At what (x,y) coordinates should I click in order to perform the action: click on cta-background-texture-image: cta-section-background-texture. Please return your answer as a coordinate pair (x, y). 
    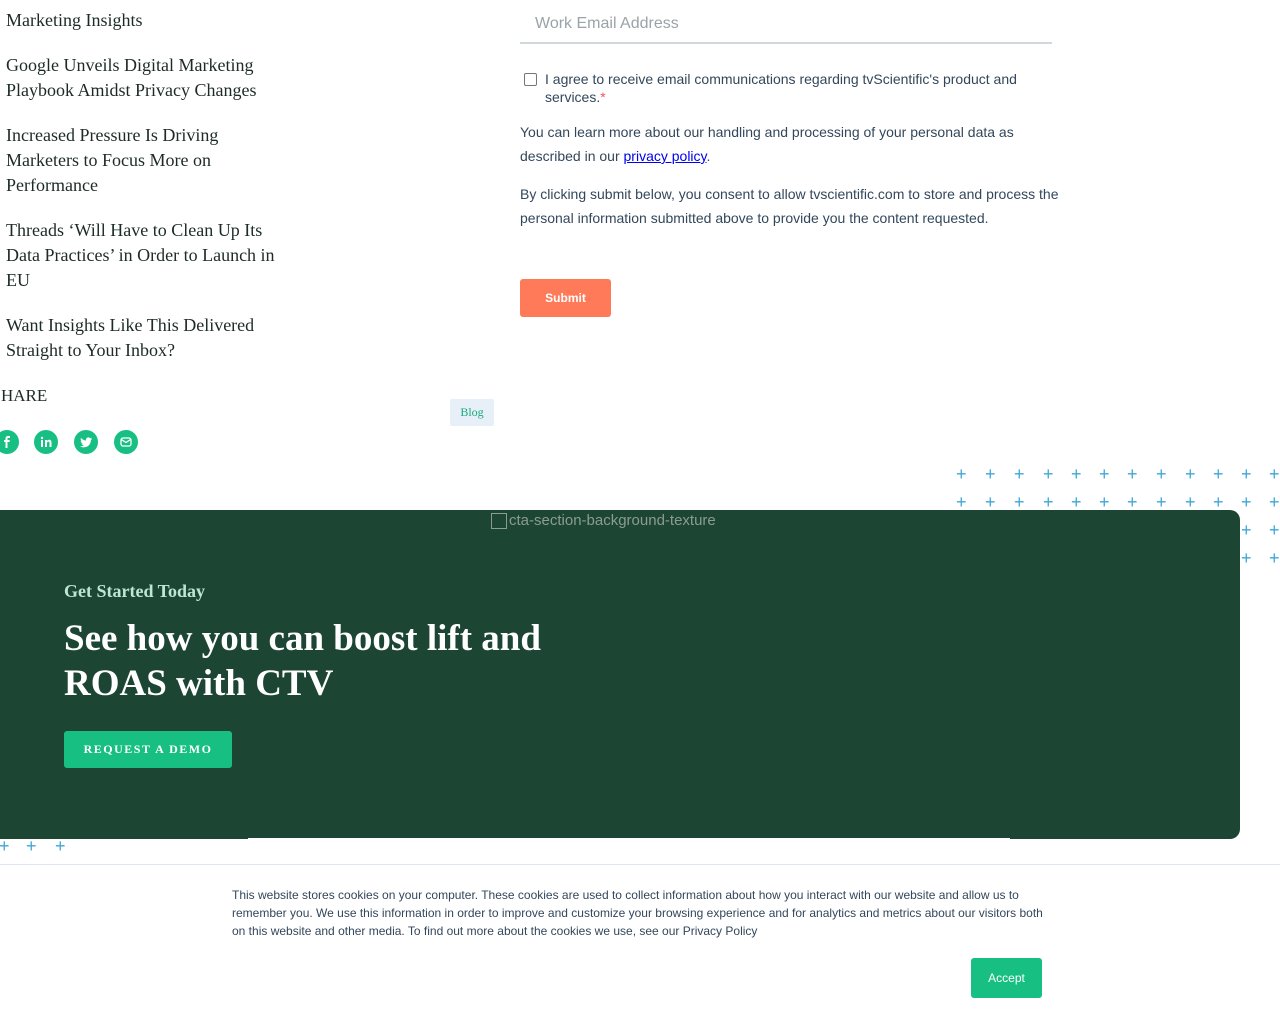
    Looking at the image, I should click on (603, 520).